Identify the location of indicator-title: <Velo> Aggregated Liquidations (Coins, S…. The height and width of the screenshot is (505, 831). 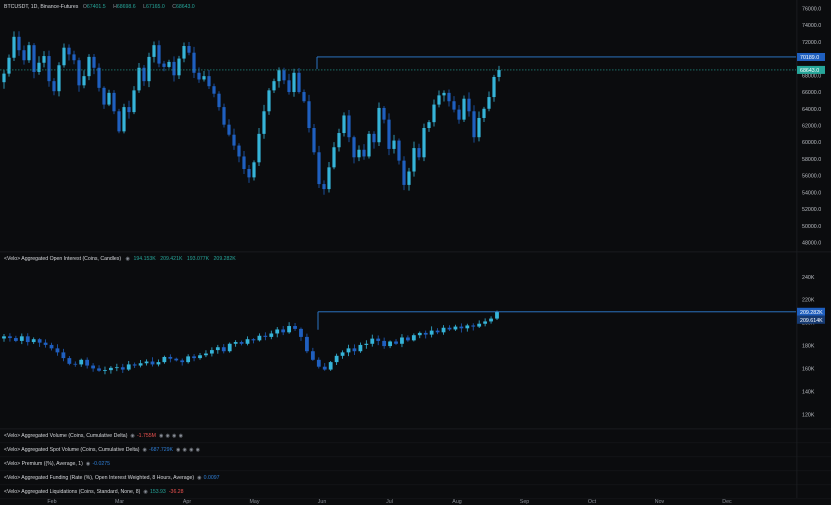
(72, 492).